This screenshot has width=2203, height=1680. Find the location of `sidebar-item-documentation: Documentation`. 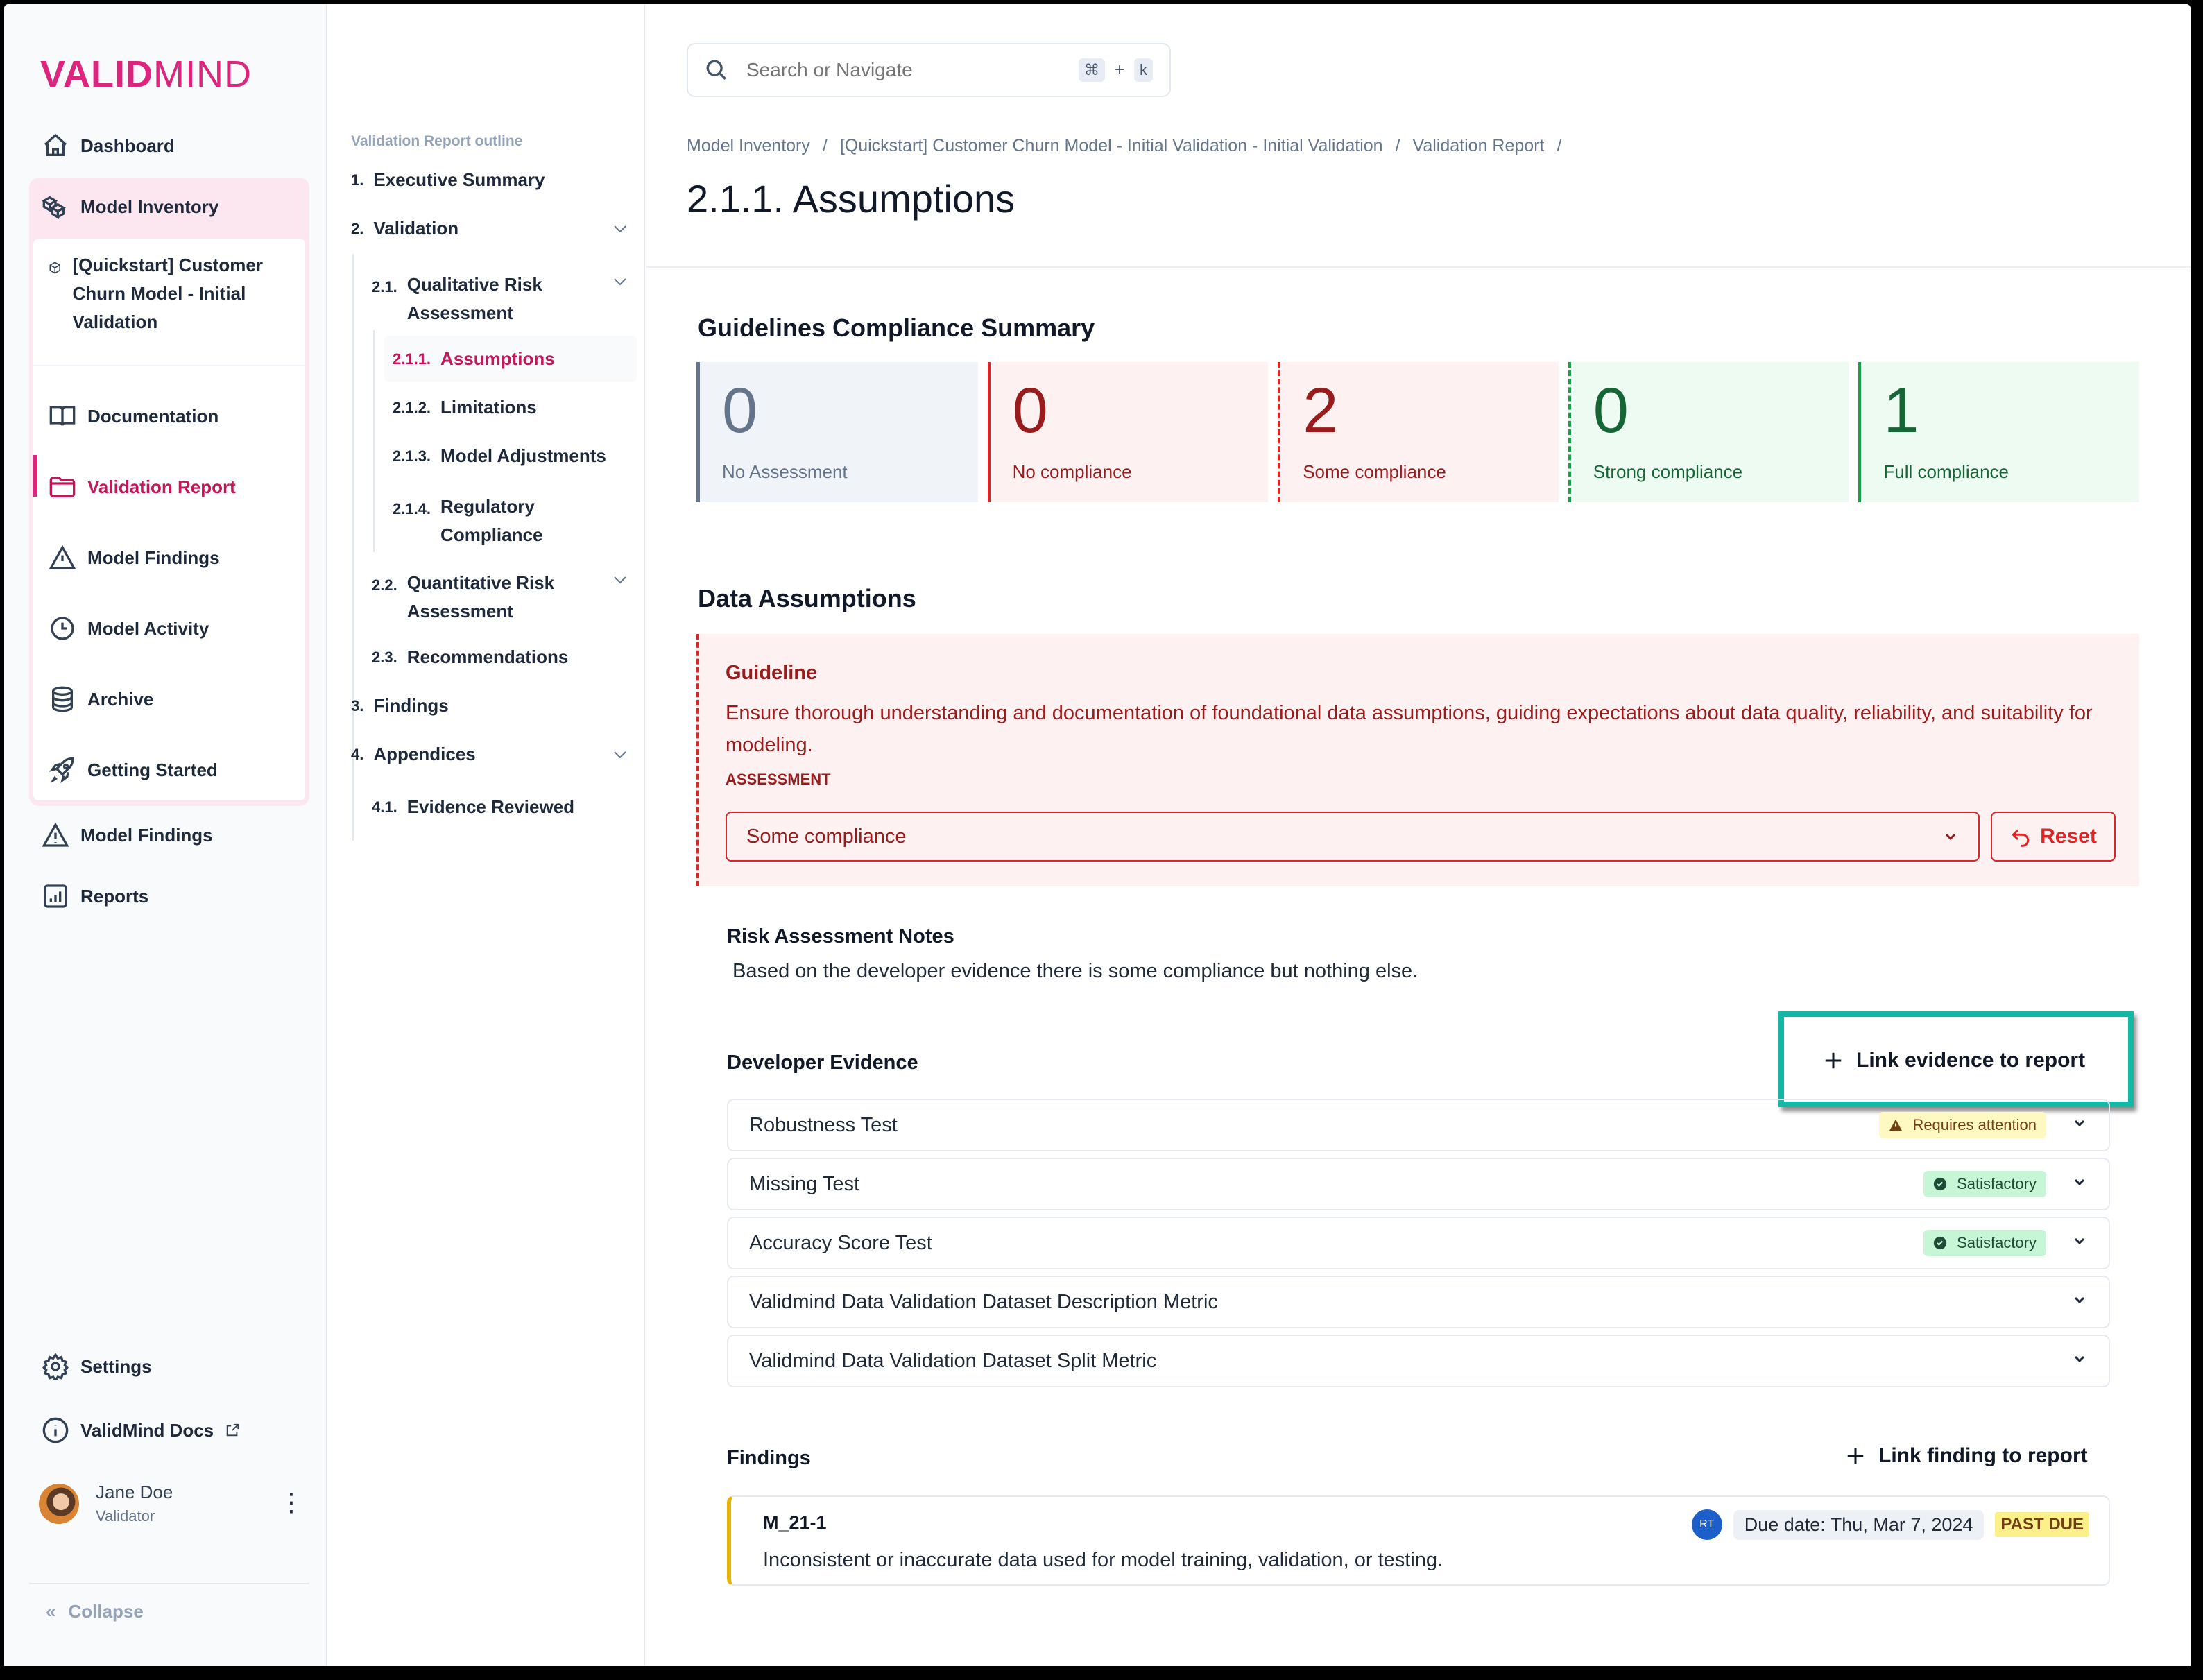

sidebar-item-documentation: Documentation is located at coordinates (133, 416).